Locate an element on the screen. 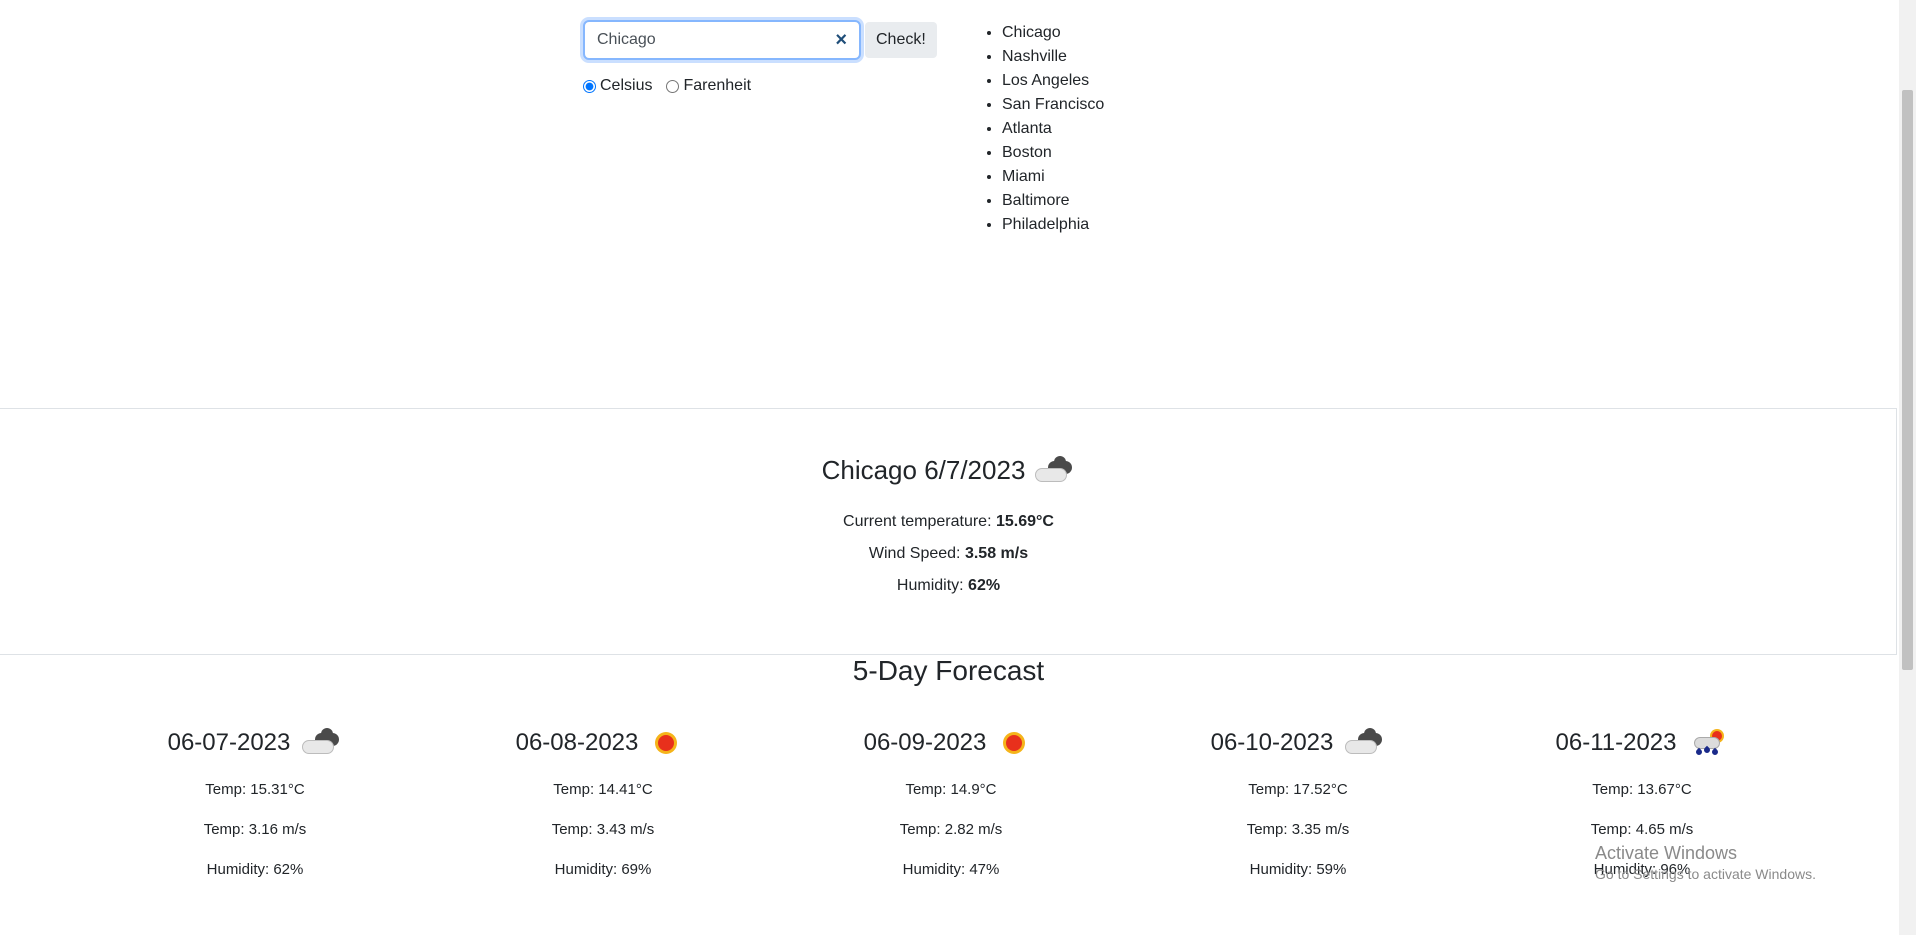 This screenshot has height=935, width=1916. city-item-baltimore: Baltimore is located at coordinates (1053, 201).